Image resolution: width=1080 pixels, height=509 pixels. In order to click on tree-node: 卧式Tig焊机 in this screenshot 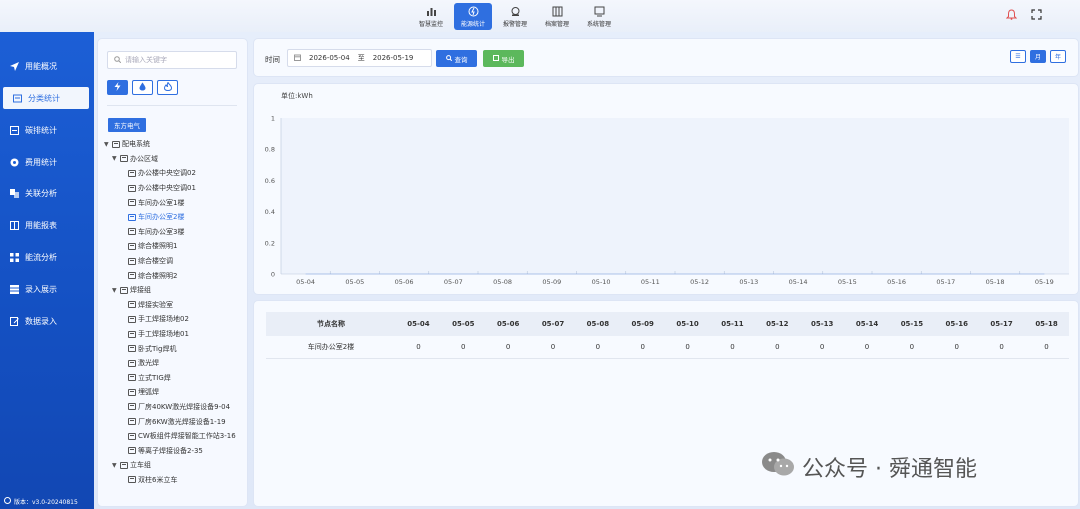, I will do `click(174, 348)`.